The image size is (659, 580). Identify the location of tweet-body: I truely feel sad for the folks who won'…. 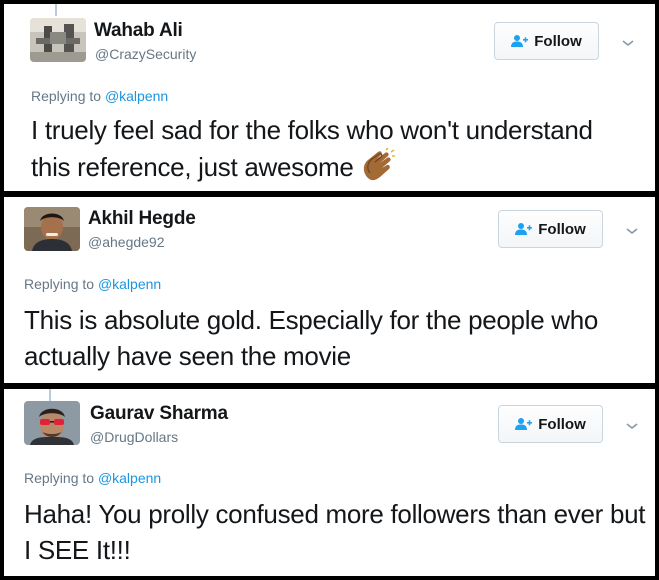
(312, 148).